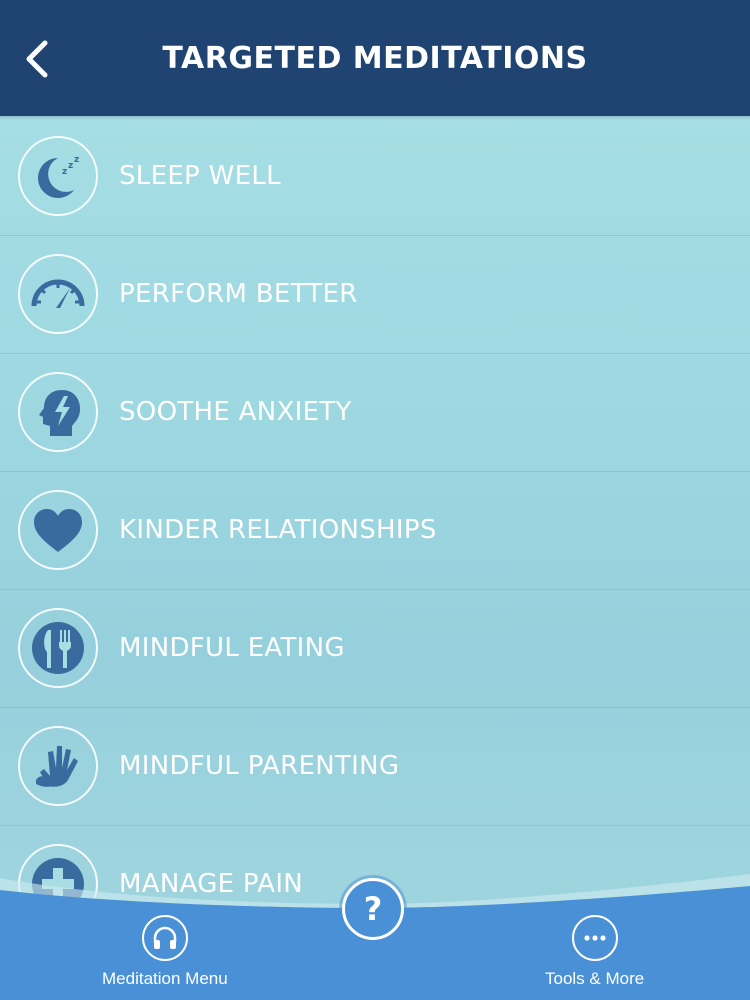 This screenshot has width=750, height=1000. What do you see at coordinates (375, 649) in the screenshot?
I see `list-item-mindful-eating: MINDFUL EATING` at bounding box center [375, 649].